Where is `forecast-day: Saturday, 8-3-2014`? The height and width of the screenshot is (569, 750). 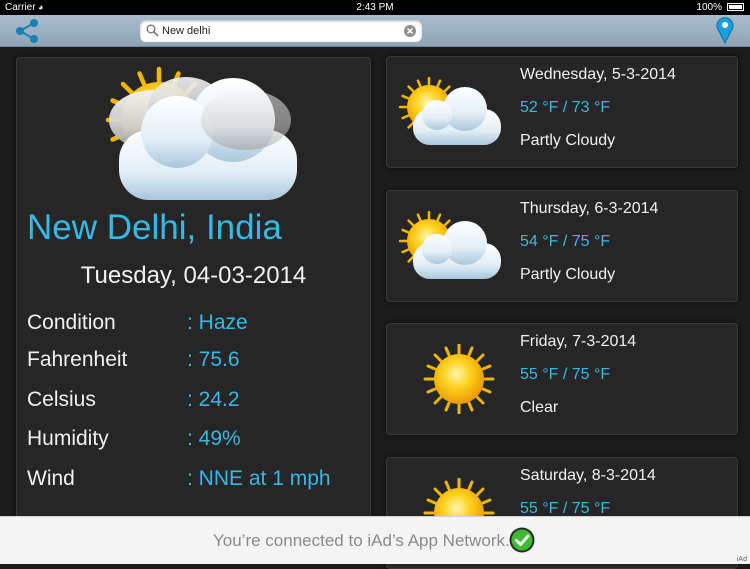 forecast-day: Saturday, 8-3-2014 is located at coordinates (588, 475).